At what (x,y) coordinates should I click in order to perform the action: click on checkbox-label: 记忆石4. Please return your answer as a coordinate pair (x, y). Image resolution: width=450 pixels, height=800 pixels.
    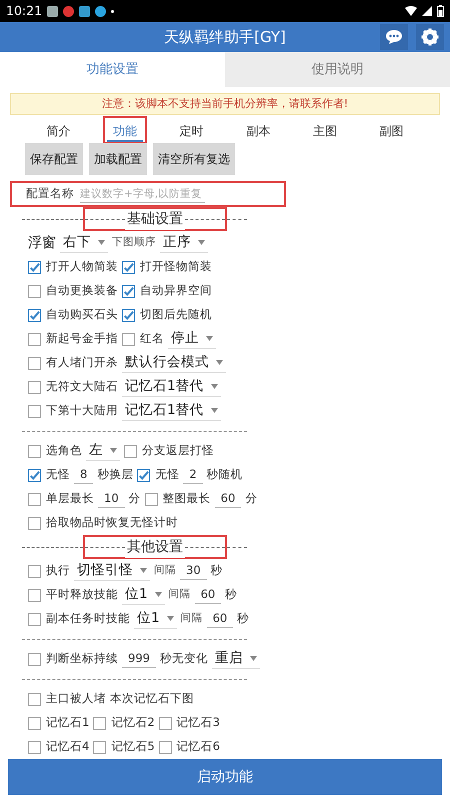
    Looking at the image, I should click on (68, 747).